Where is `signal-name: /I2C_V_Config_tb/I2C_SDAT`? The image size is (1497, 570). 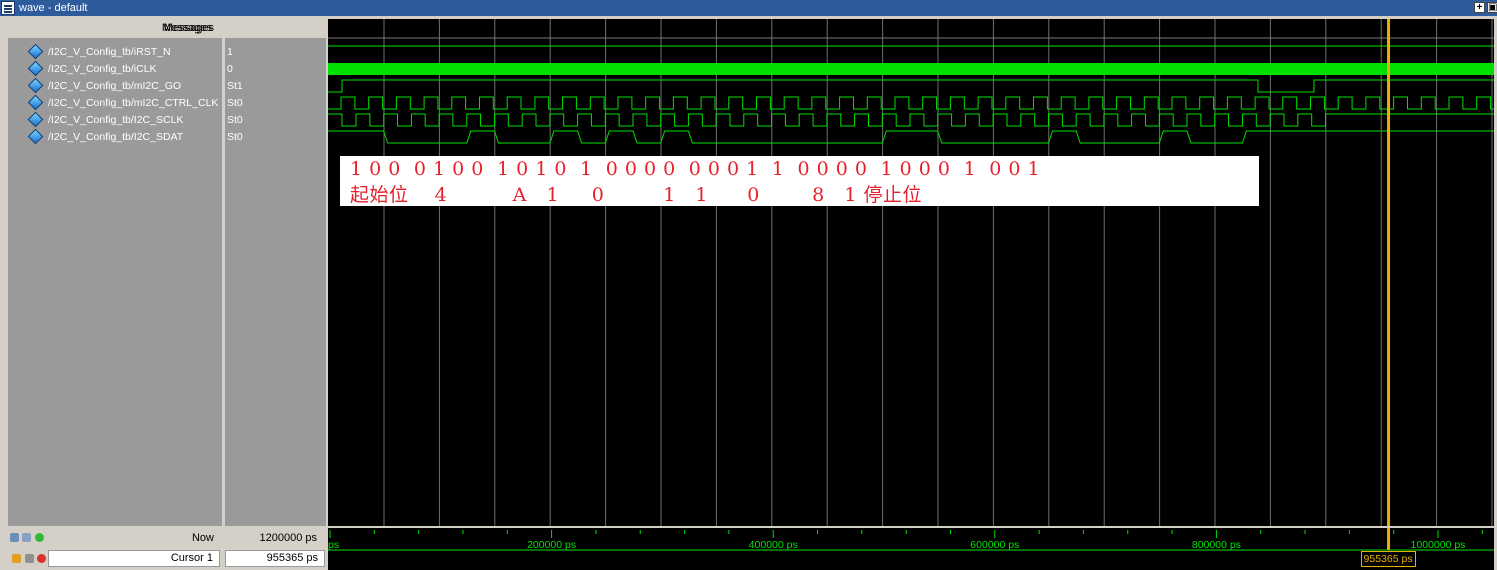
signal-name: /I2C_V_Config_tb/I2C_SDAT is located at coordinates (116, 137).